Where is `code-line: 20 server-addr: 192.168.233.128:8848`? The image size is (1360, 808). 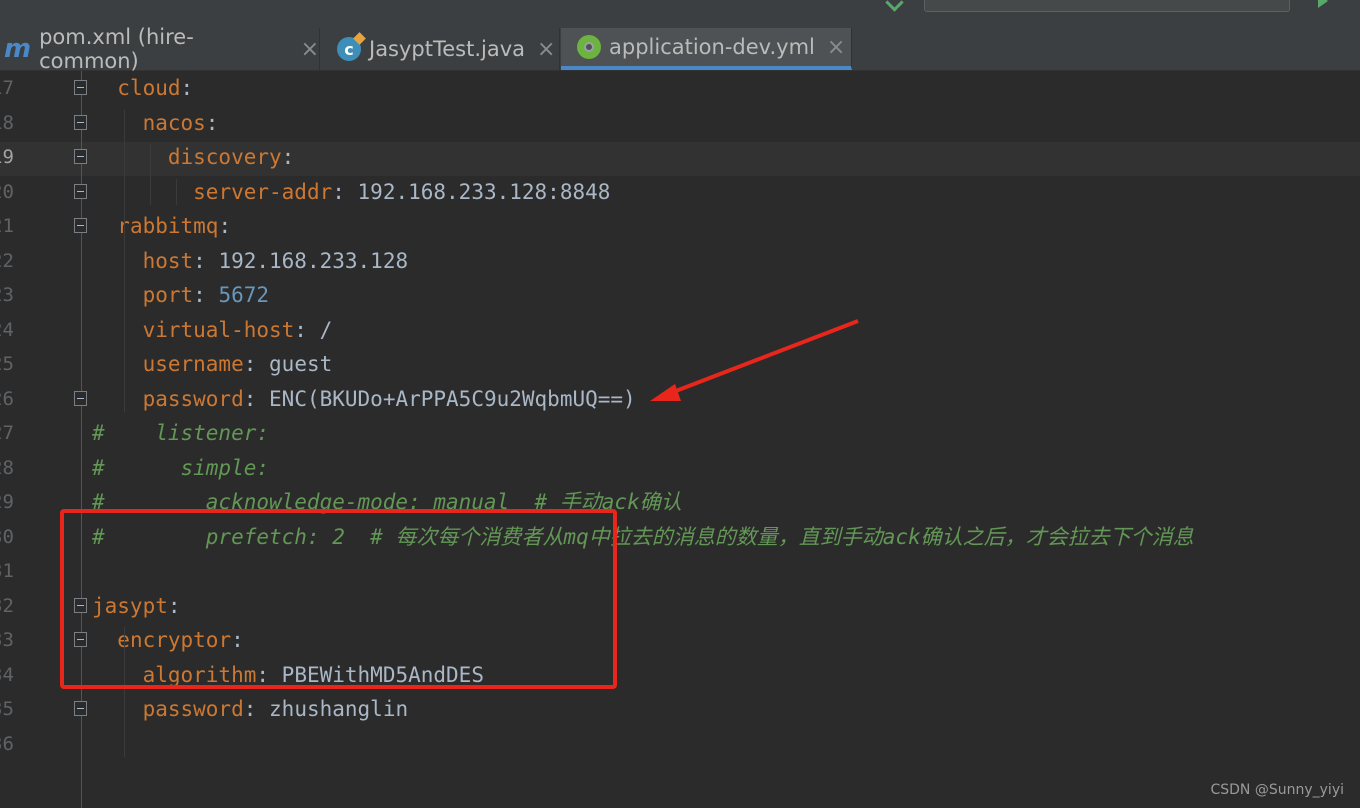 code-line: 20 server-addr: 192.168.233.128:8848 is located at coordinates (680, 192).